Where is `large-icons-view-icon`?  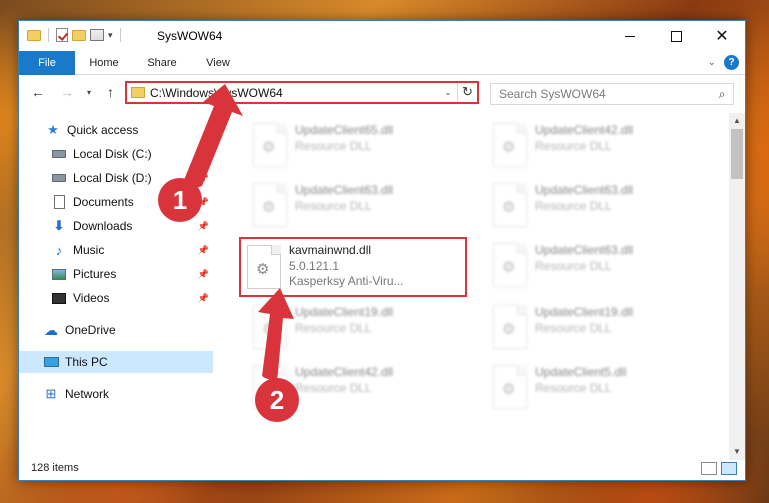
large-icons-view-icon is located at coordinates (729, 468).